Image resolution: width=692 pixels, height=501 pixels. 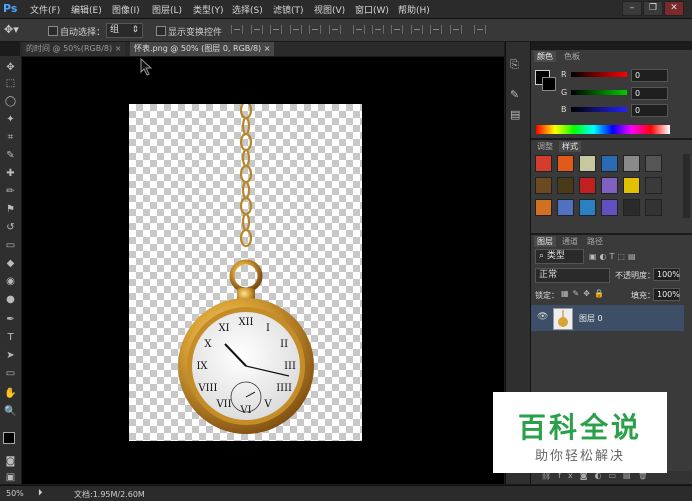 What do you see at coordinates (335, 29) in the screenshot?
I see `align-right-icon` at bounding box center [335, 29].